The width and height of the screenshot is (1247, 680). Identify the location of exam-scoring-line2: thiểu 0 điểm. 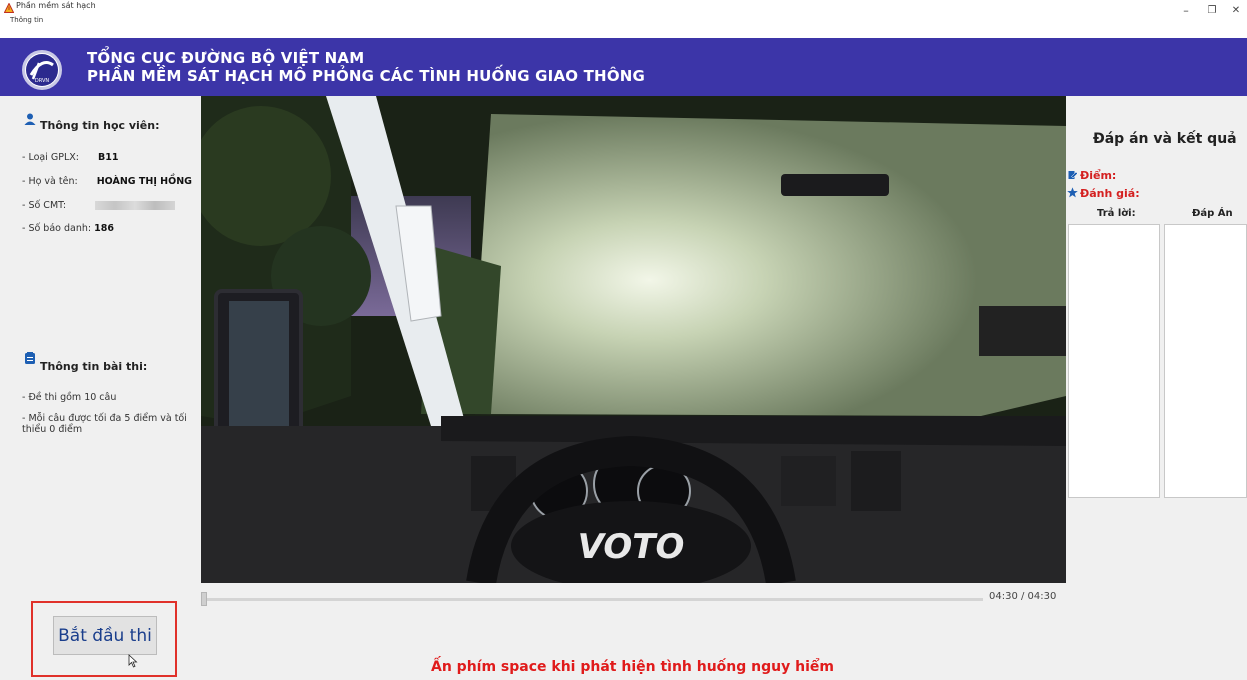
(52, 429).